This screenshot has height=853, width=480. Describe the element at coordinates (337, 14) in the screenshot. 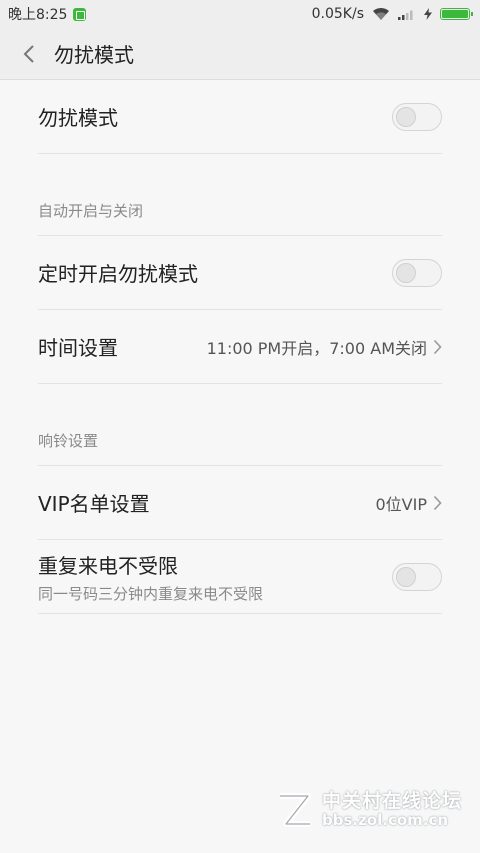

I see `network-speed: 0.05K/s` at that location.